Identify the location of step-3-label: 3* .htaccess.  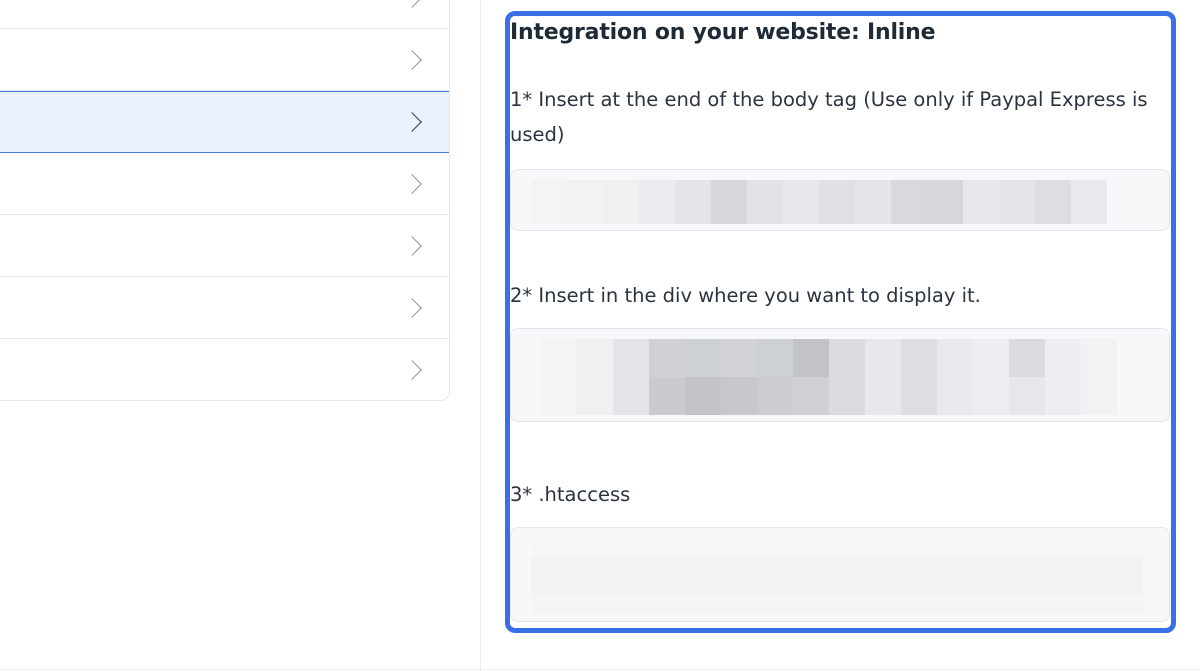
(570, 494).